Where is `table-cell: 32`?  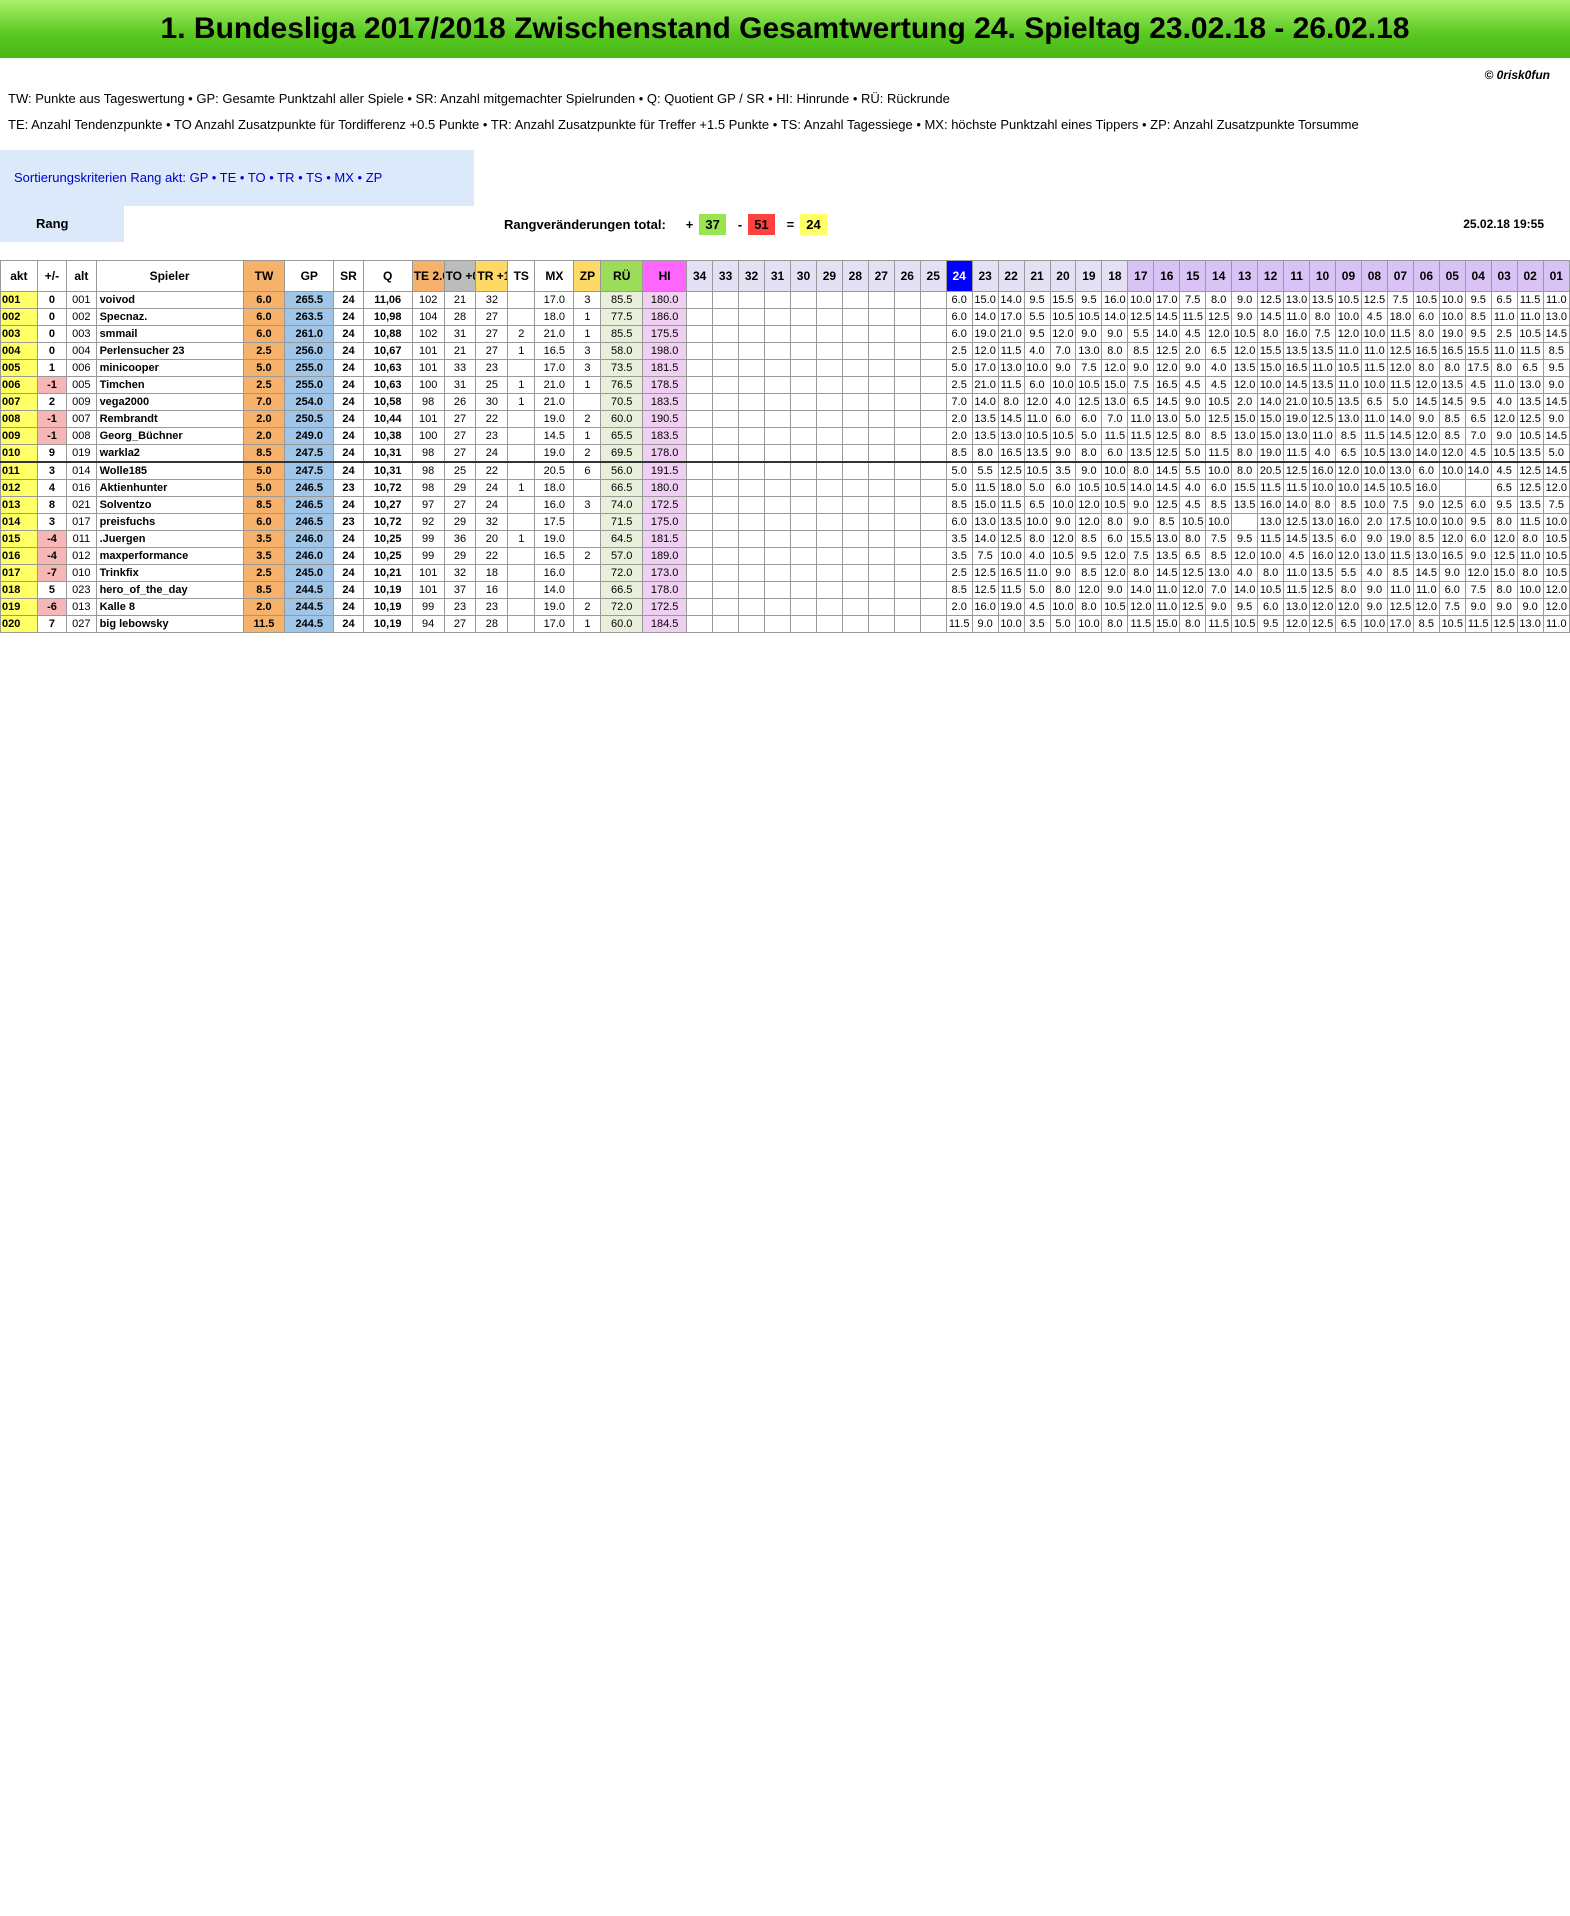
table-cell: 32 is located at coordinates (492, 300).